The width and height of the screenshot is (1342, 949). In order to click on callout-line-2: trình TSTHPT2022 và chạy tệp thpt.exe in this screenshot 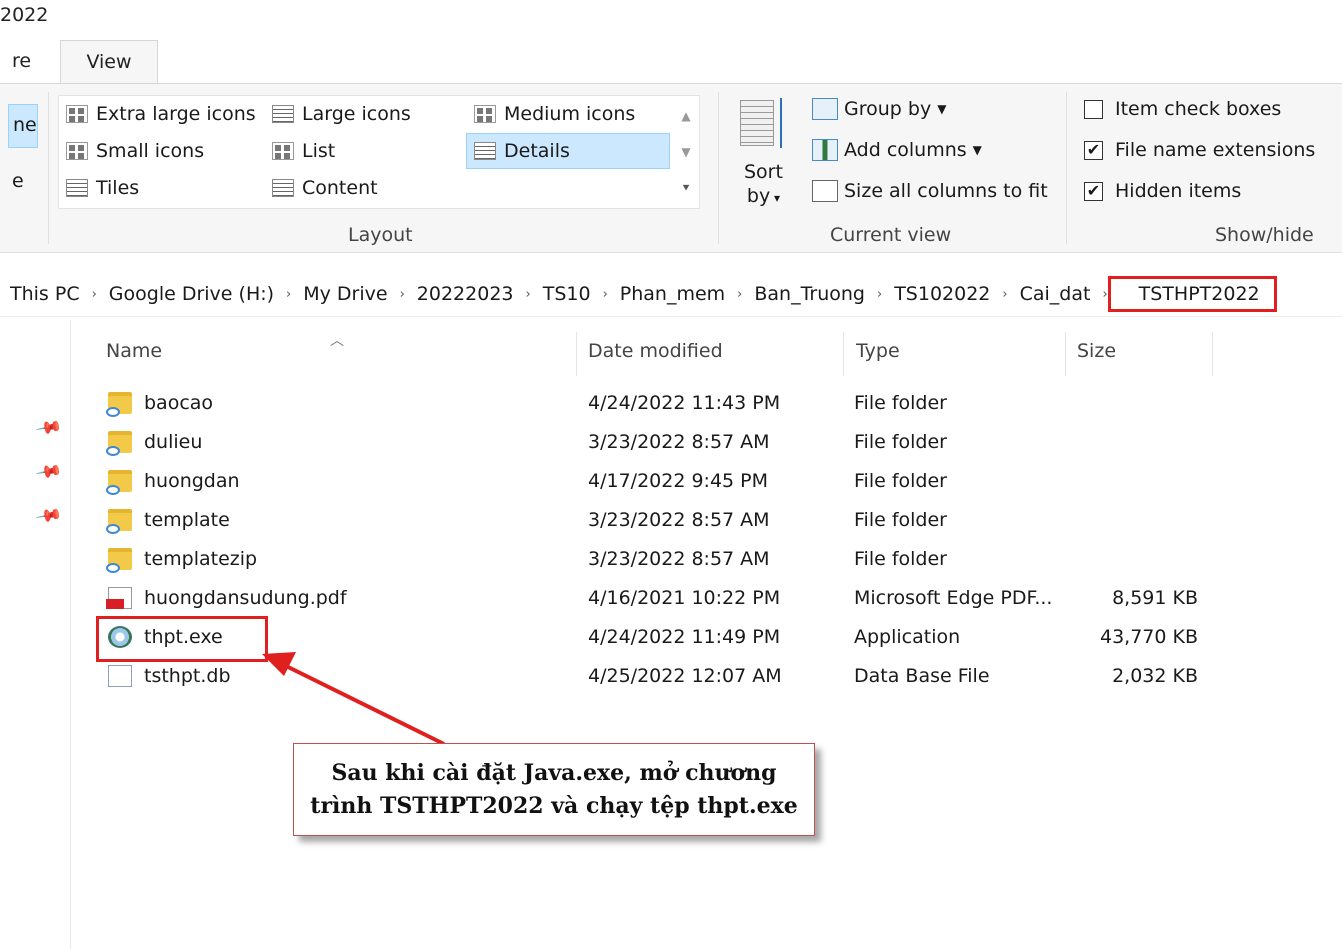, I will do `click(554, 805)`.